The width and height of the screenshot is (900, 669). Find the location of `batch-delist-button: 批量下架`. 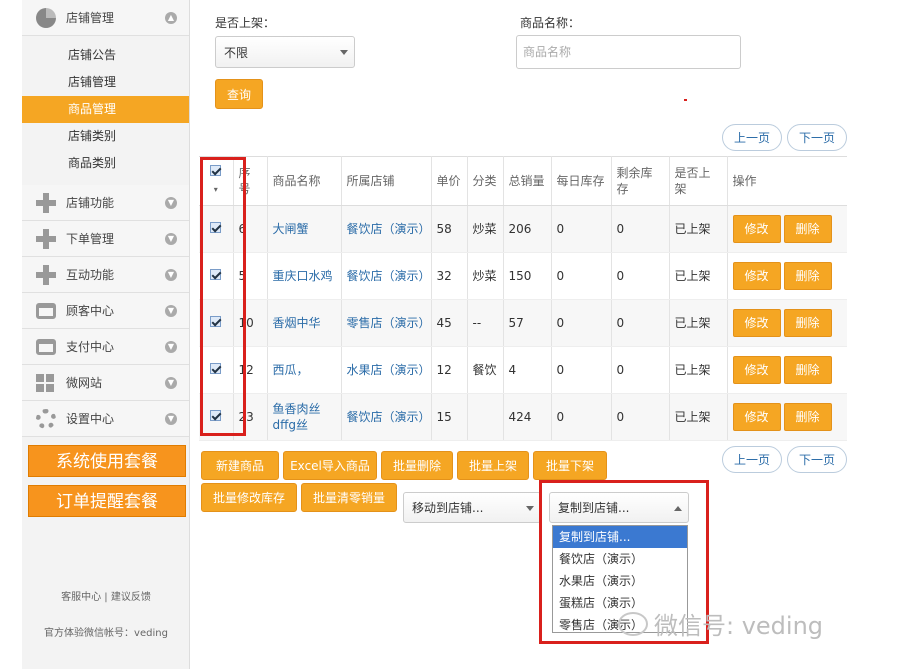

batch-delist-button: 批量下架 is located at coordinates (570, 465).